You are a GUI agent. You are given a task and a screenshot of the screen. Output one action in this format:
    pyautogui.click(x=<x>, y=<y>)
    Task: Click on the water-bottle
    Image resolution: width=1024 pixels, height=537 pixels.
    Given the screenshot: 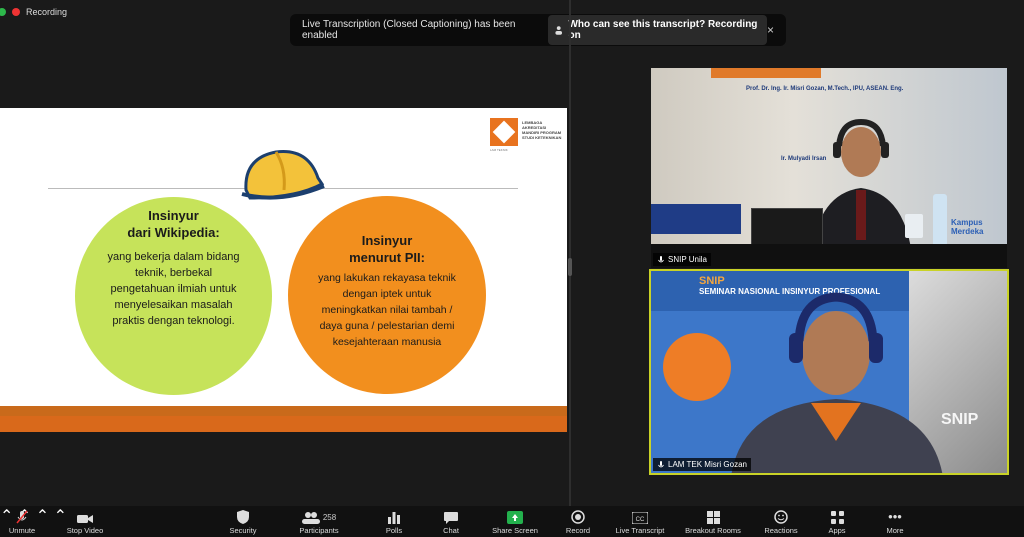 What is the action you would take?
    pyautogui.click(x=940, y=220)
    